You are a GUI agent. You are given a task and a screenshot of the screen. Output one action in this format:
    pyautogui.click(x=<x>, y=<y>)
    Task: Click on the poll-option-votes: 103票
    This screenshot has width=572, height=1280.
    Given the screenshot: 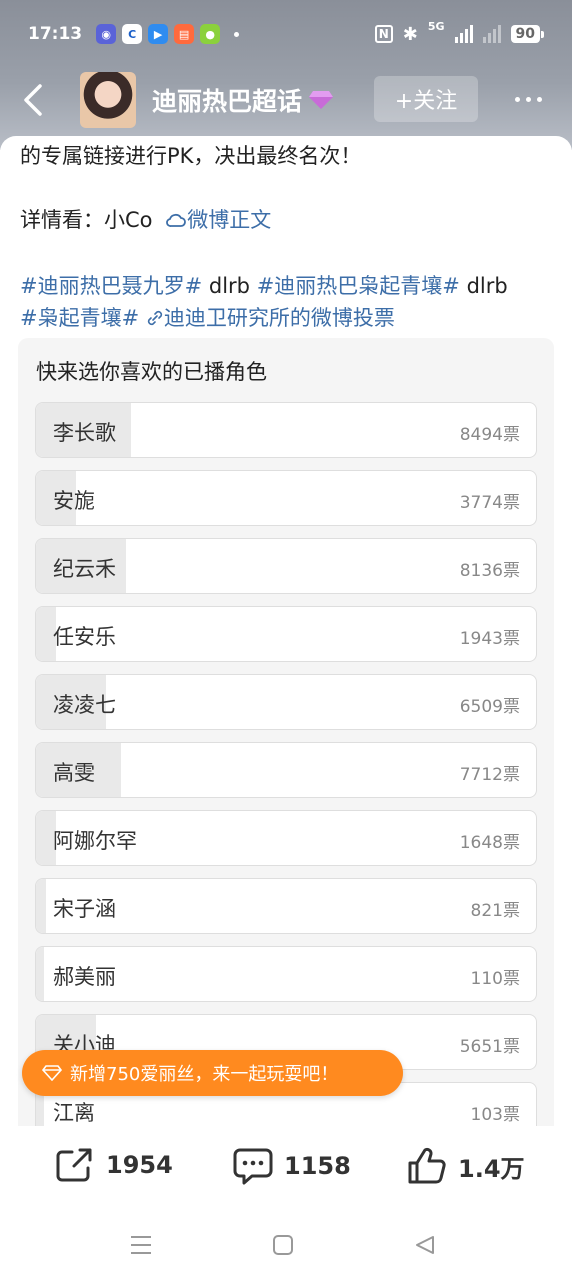 What is the action you would take?
    pyautogui.click(x=495, y=1115)
    